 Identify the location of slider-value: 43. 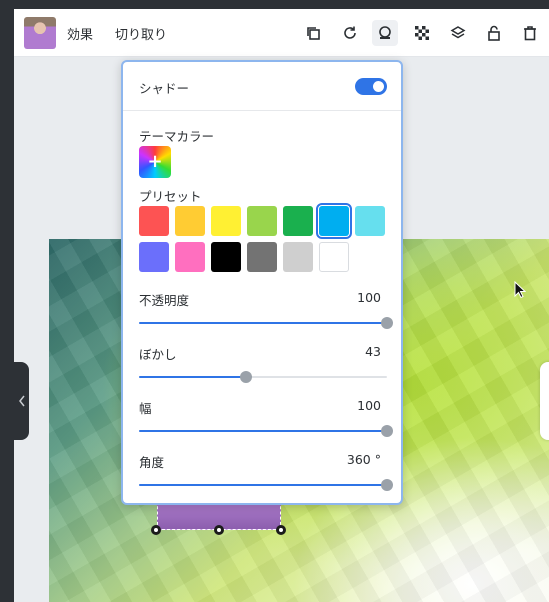
(373, 351).